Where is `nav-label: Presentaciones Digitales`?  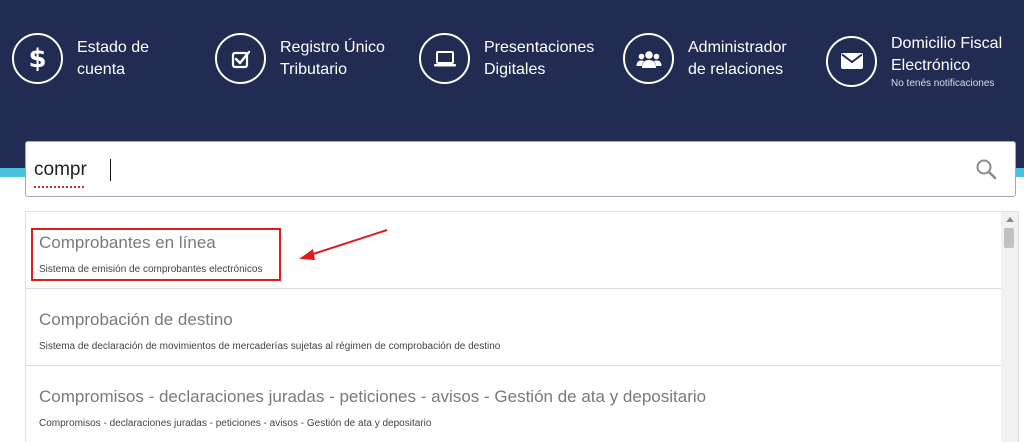 nav-label: Presentaciones Digitales is located at coordinates (539, 58).